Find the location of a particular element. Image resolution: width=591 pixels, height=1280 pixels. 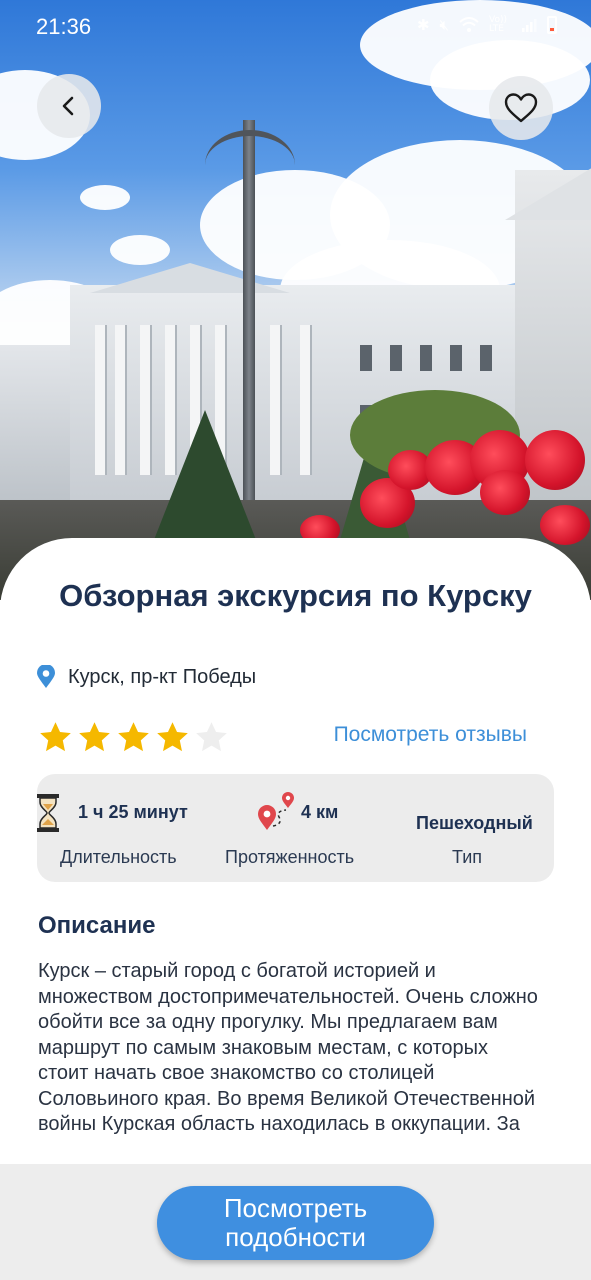

location-row: Курск, пр-кт Победы is located at coordinates (146, 677).